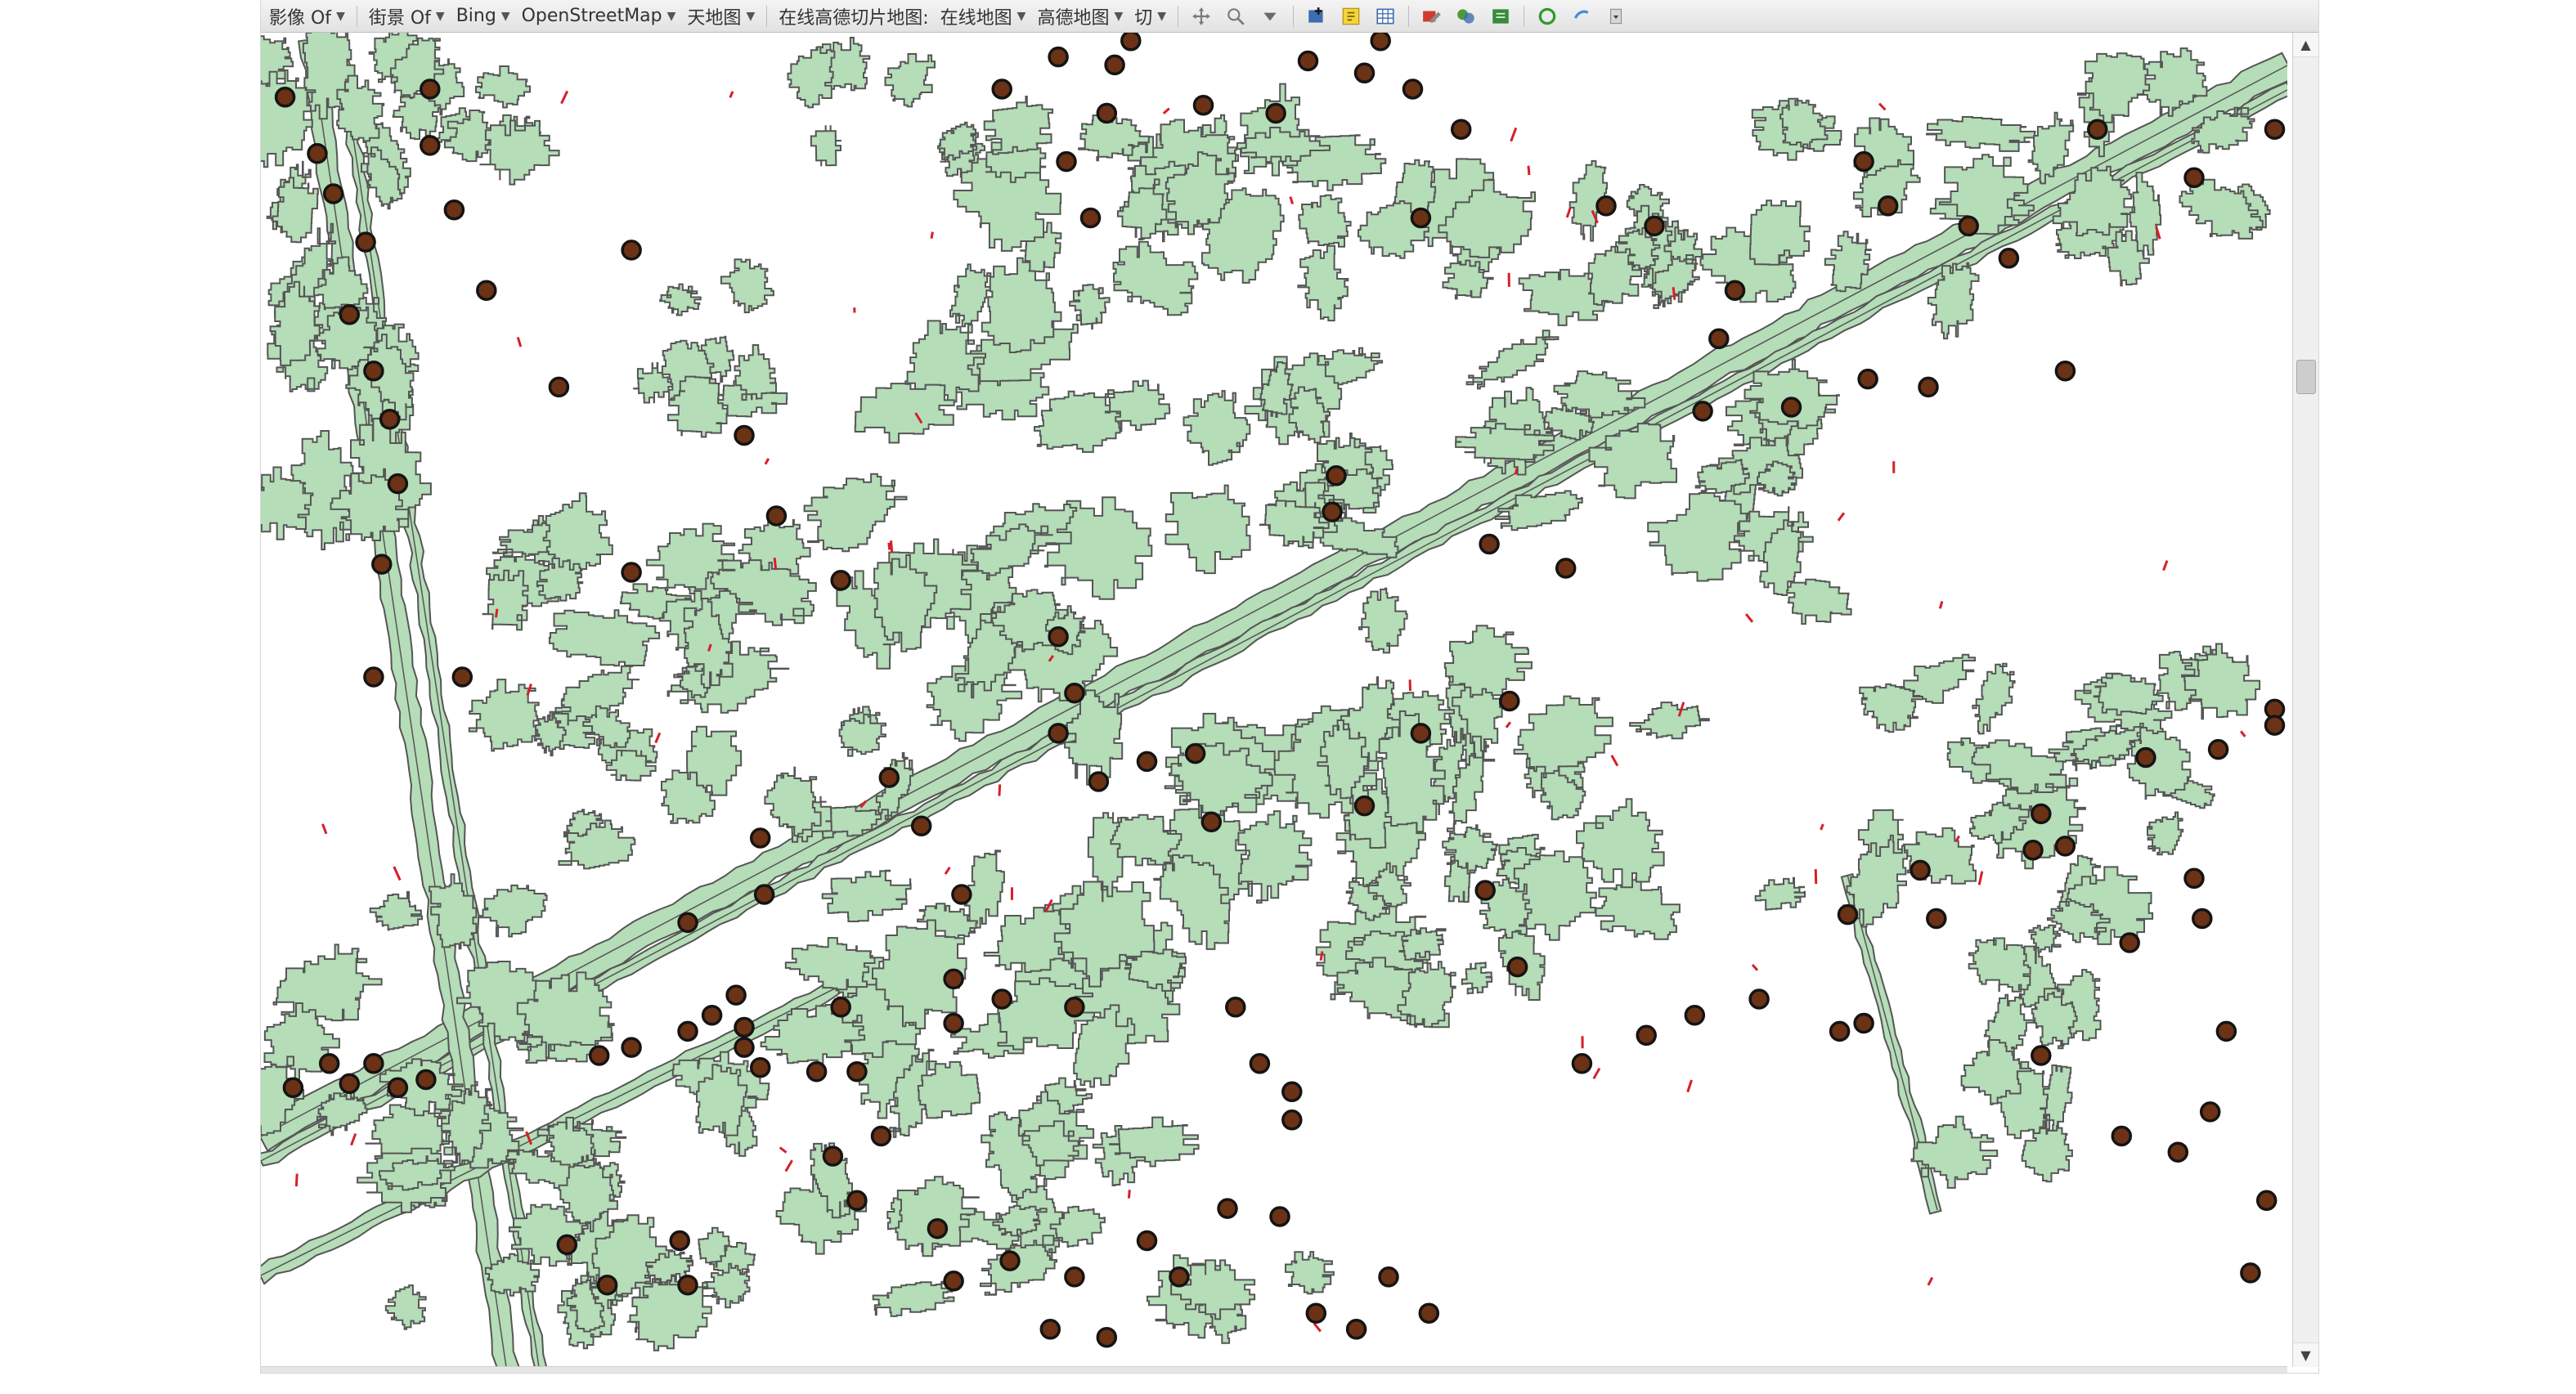 The height and width of the screenshot is (1394, 2576). Describe the element at coordinates (1235, 17) in the screenshot. I see `zoom-icon` at that location.